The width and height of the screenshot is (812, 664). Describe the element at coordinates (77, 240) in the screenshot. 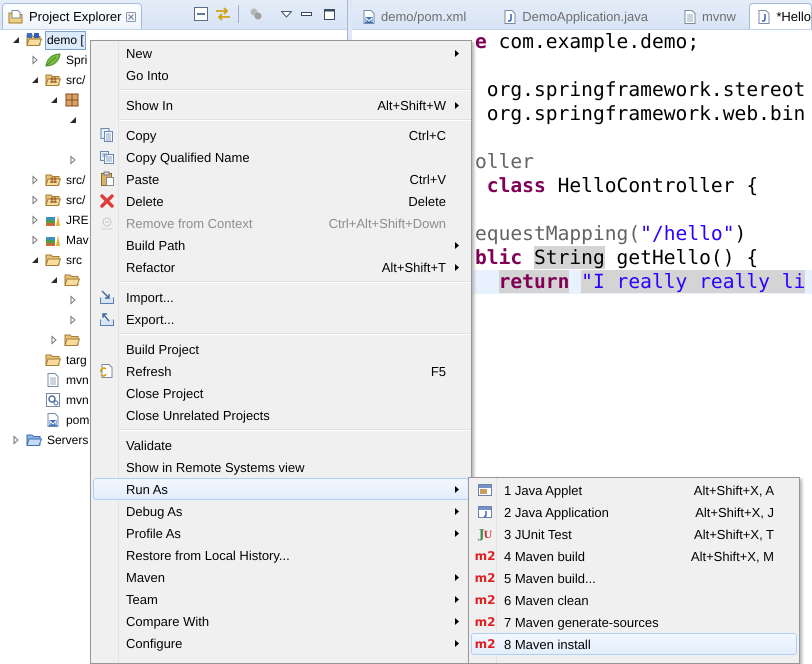

I see `tree-item: Mav` at that location.